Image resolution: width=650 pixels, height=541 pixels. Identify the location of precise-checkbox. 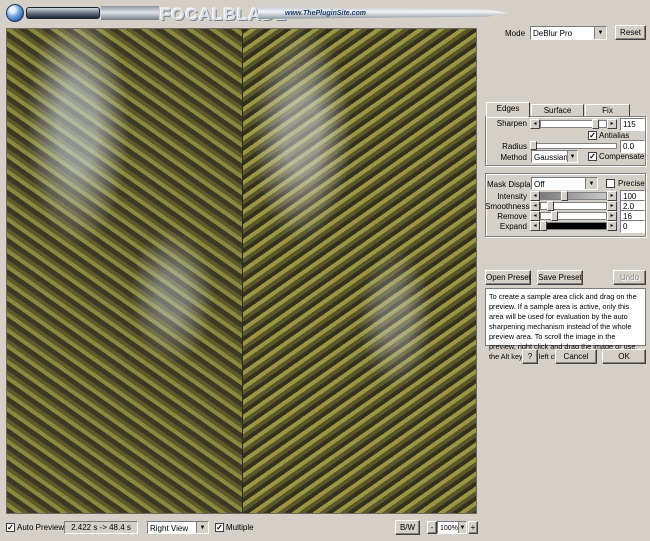
(610, 183).